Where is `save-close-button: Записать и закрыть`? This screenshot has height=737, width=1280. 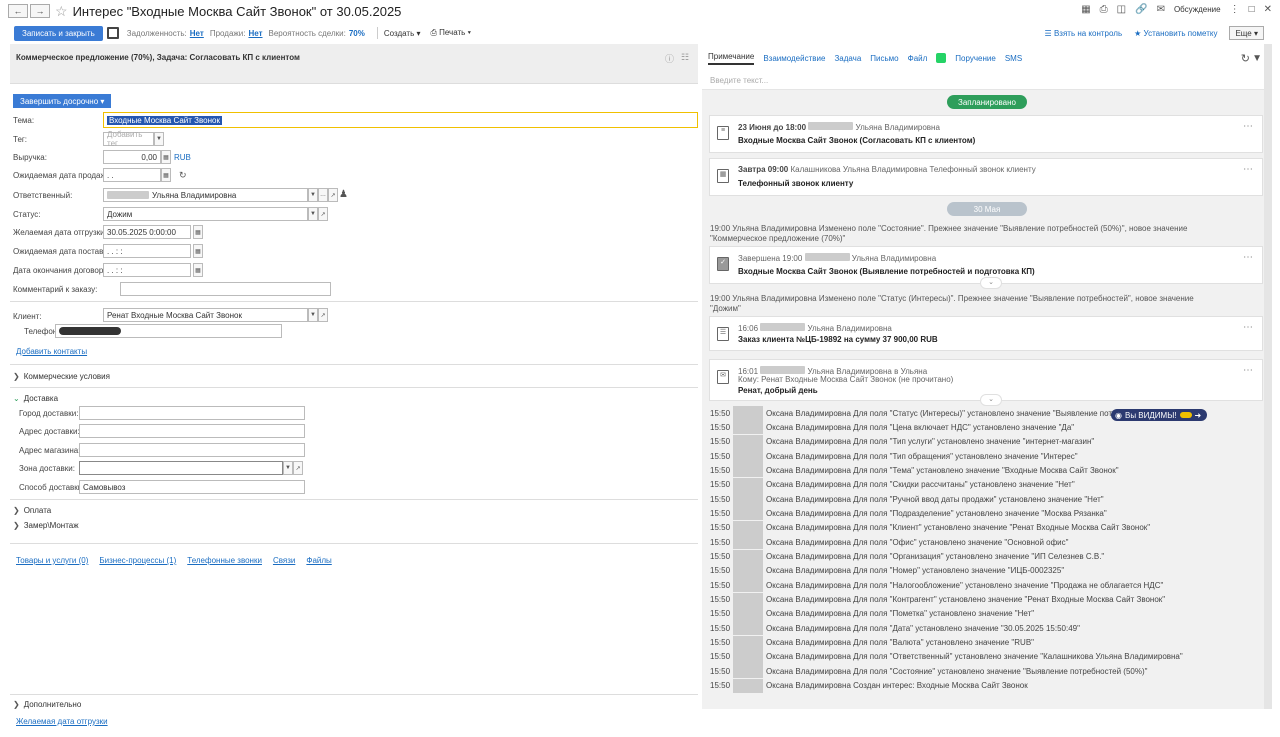 save-close-button: Записать и закрыть is located at coordinates (58, 33).